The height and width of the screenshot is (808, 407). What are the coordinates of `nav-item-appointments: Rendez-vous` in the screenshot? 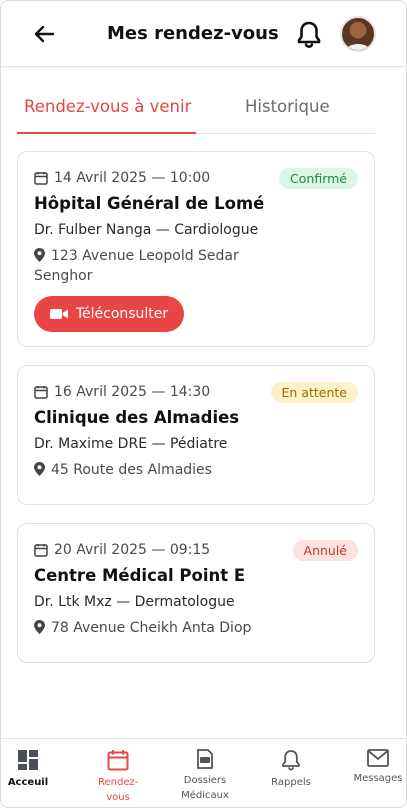 It's located at (118, 777).